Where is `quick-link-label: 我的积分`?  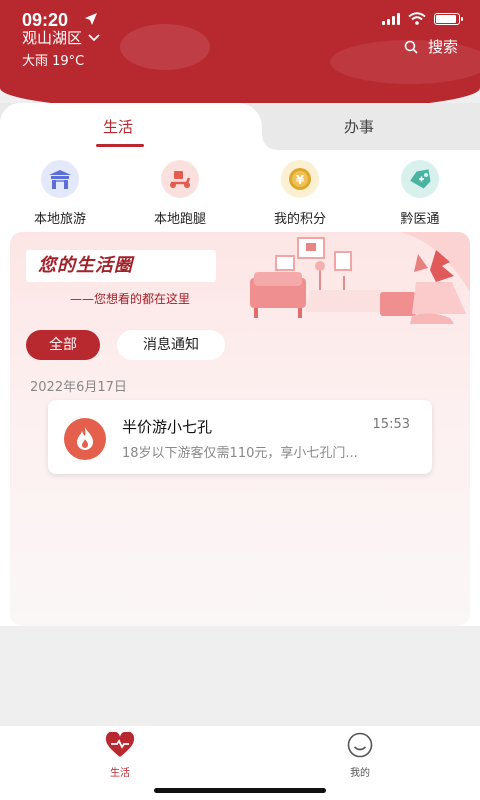 quick-link-label: 我的积分 is located at coordinates (299, 219).